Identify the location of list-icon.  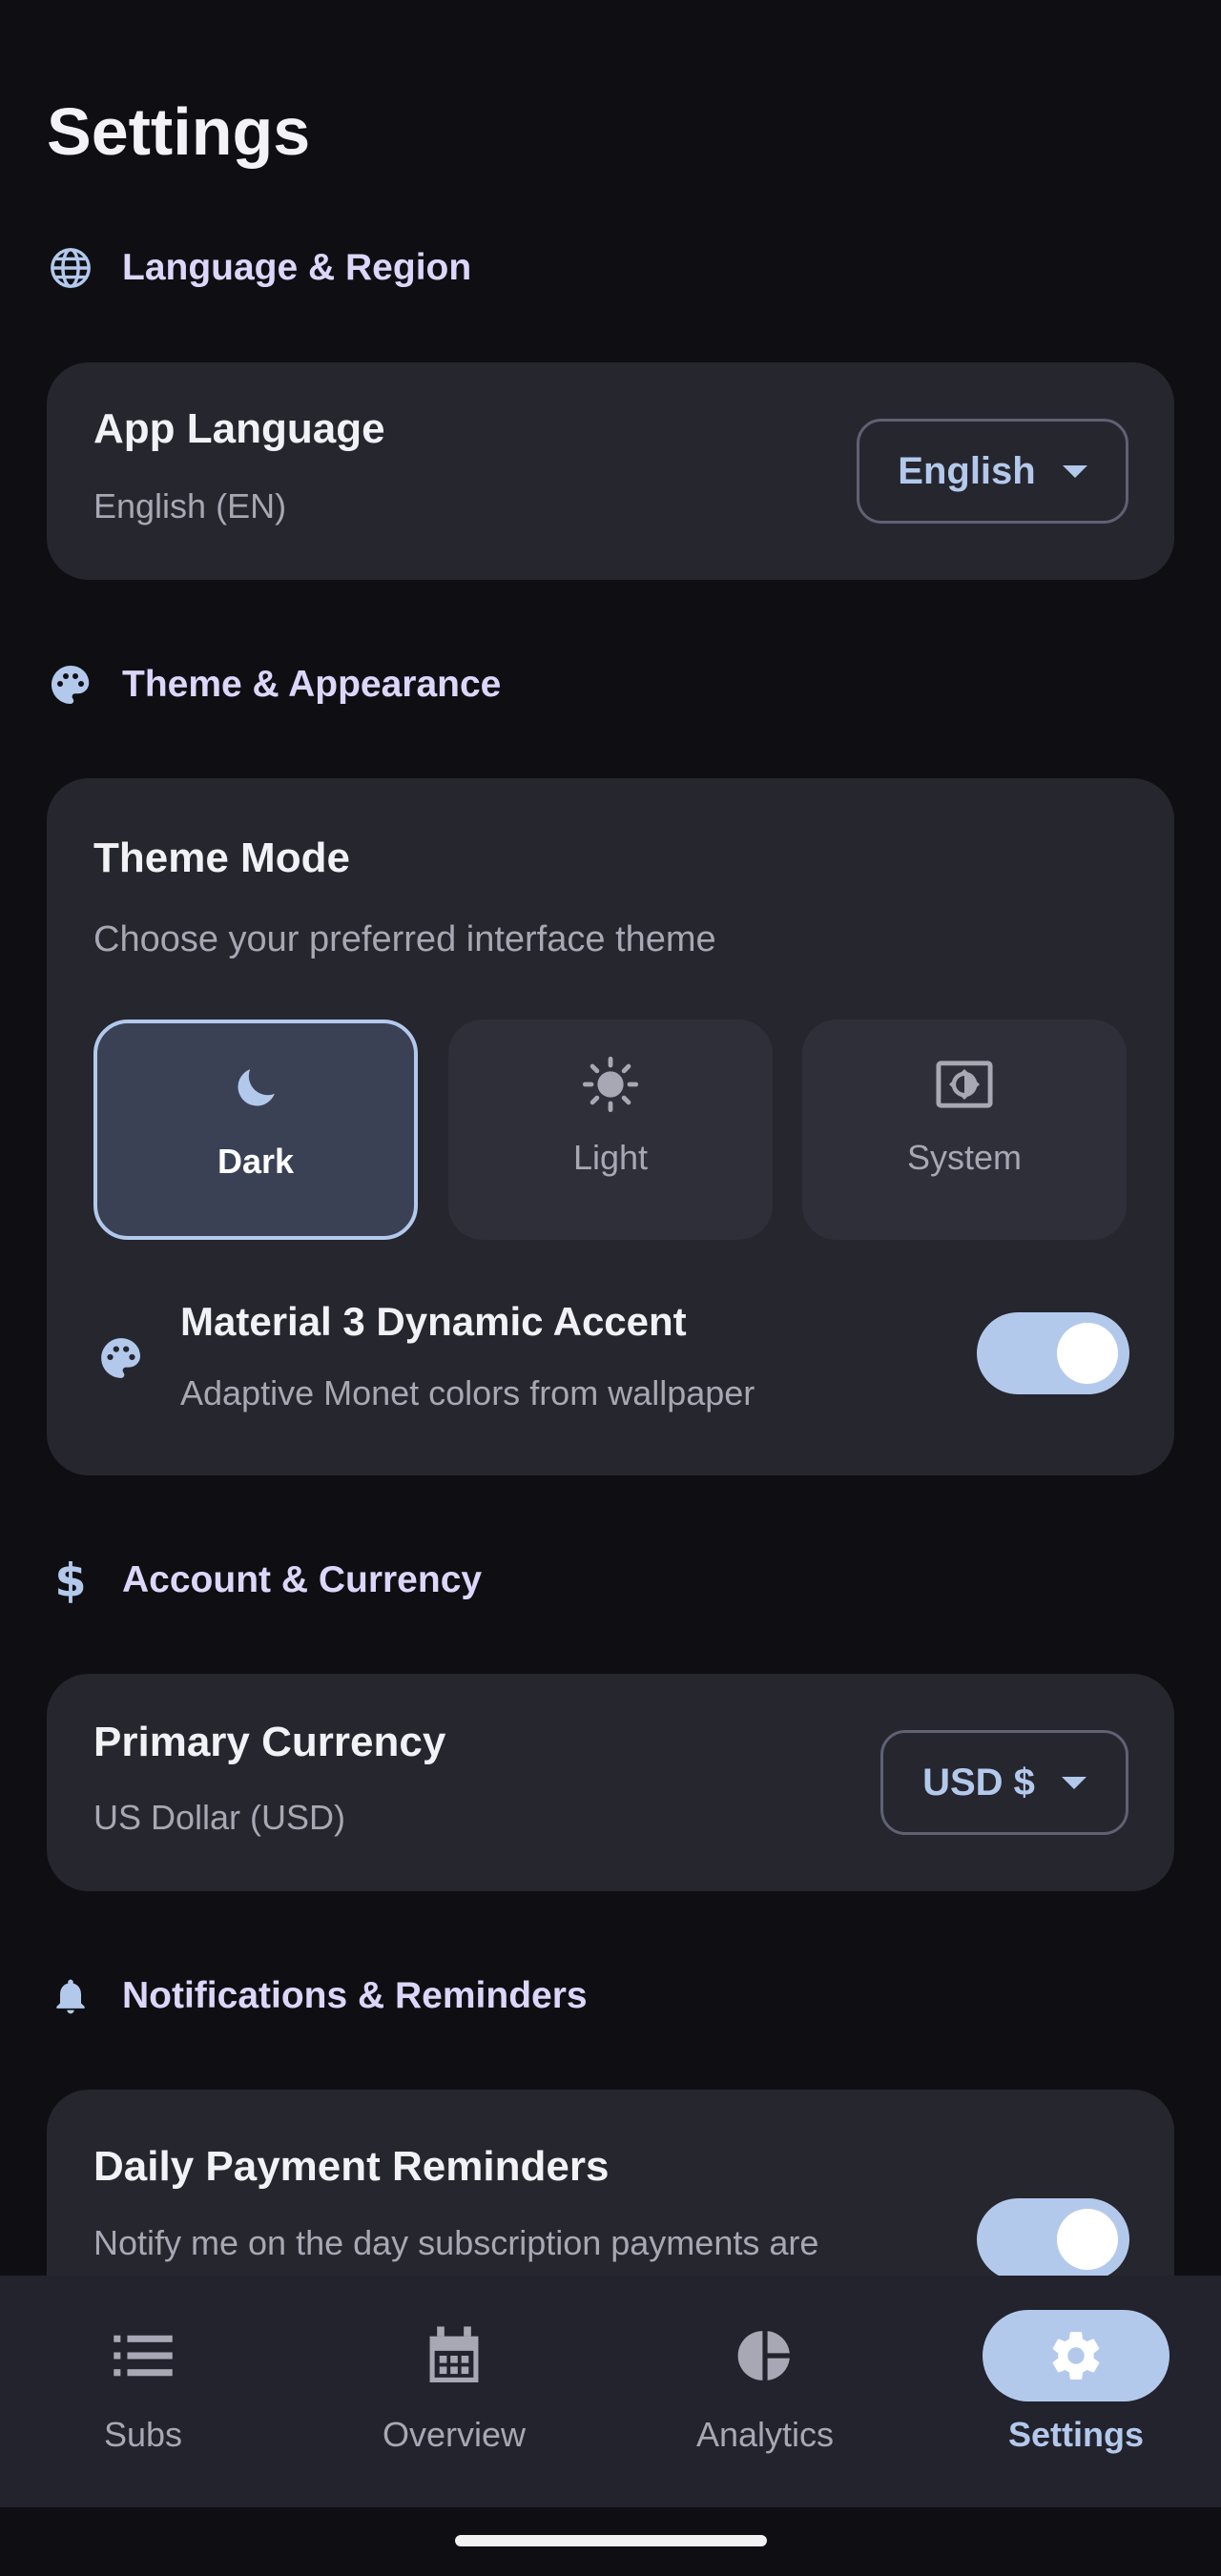
(143, 2355).